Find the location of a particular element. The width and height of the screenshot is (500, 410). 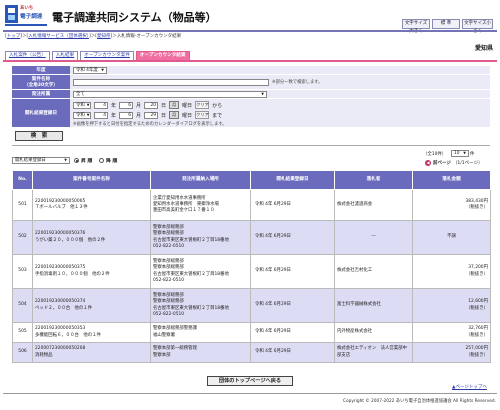

col-place-label: 納入場所 is located at coordinates (209, 179).